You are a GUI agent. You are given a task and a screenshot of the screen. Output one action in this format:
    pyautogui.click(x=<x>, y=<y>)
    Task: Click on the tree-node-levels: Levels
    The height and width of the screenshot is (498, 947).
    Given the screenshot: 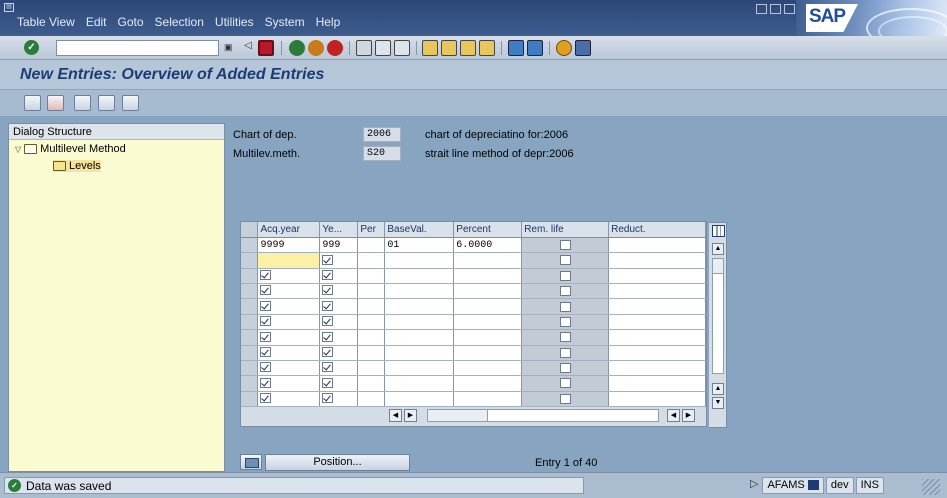 What is the action you would take?
    pyautogui.click(x=77, y=166)
    